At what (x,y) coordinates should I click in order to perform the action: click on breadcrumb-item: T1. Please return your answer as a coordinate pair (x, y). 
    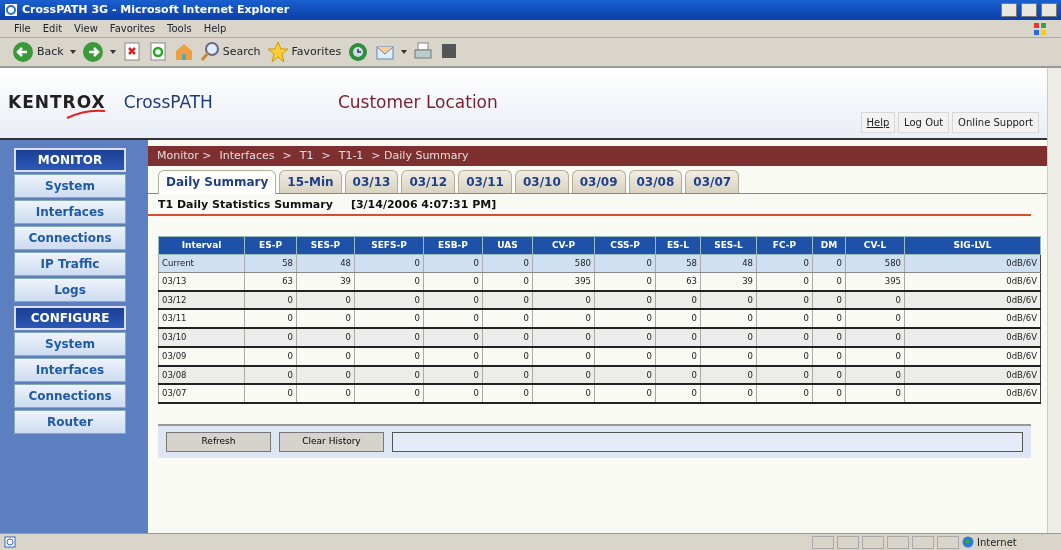
    Looking at the image, I should click on (306, 155).